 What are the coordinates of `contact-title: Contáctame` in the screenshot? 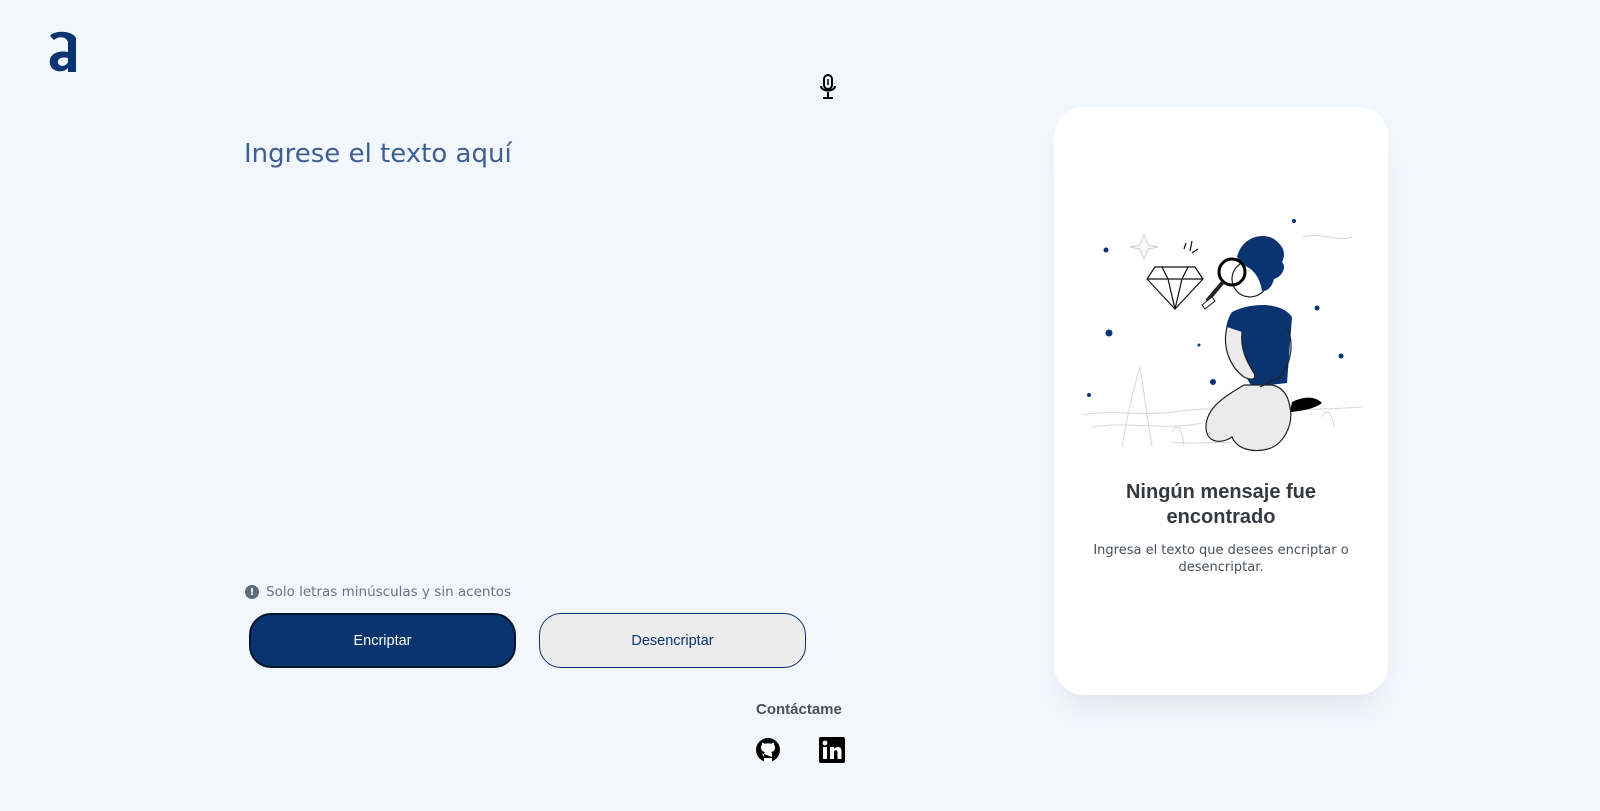 It's located at (799, 709).